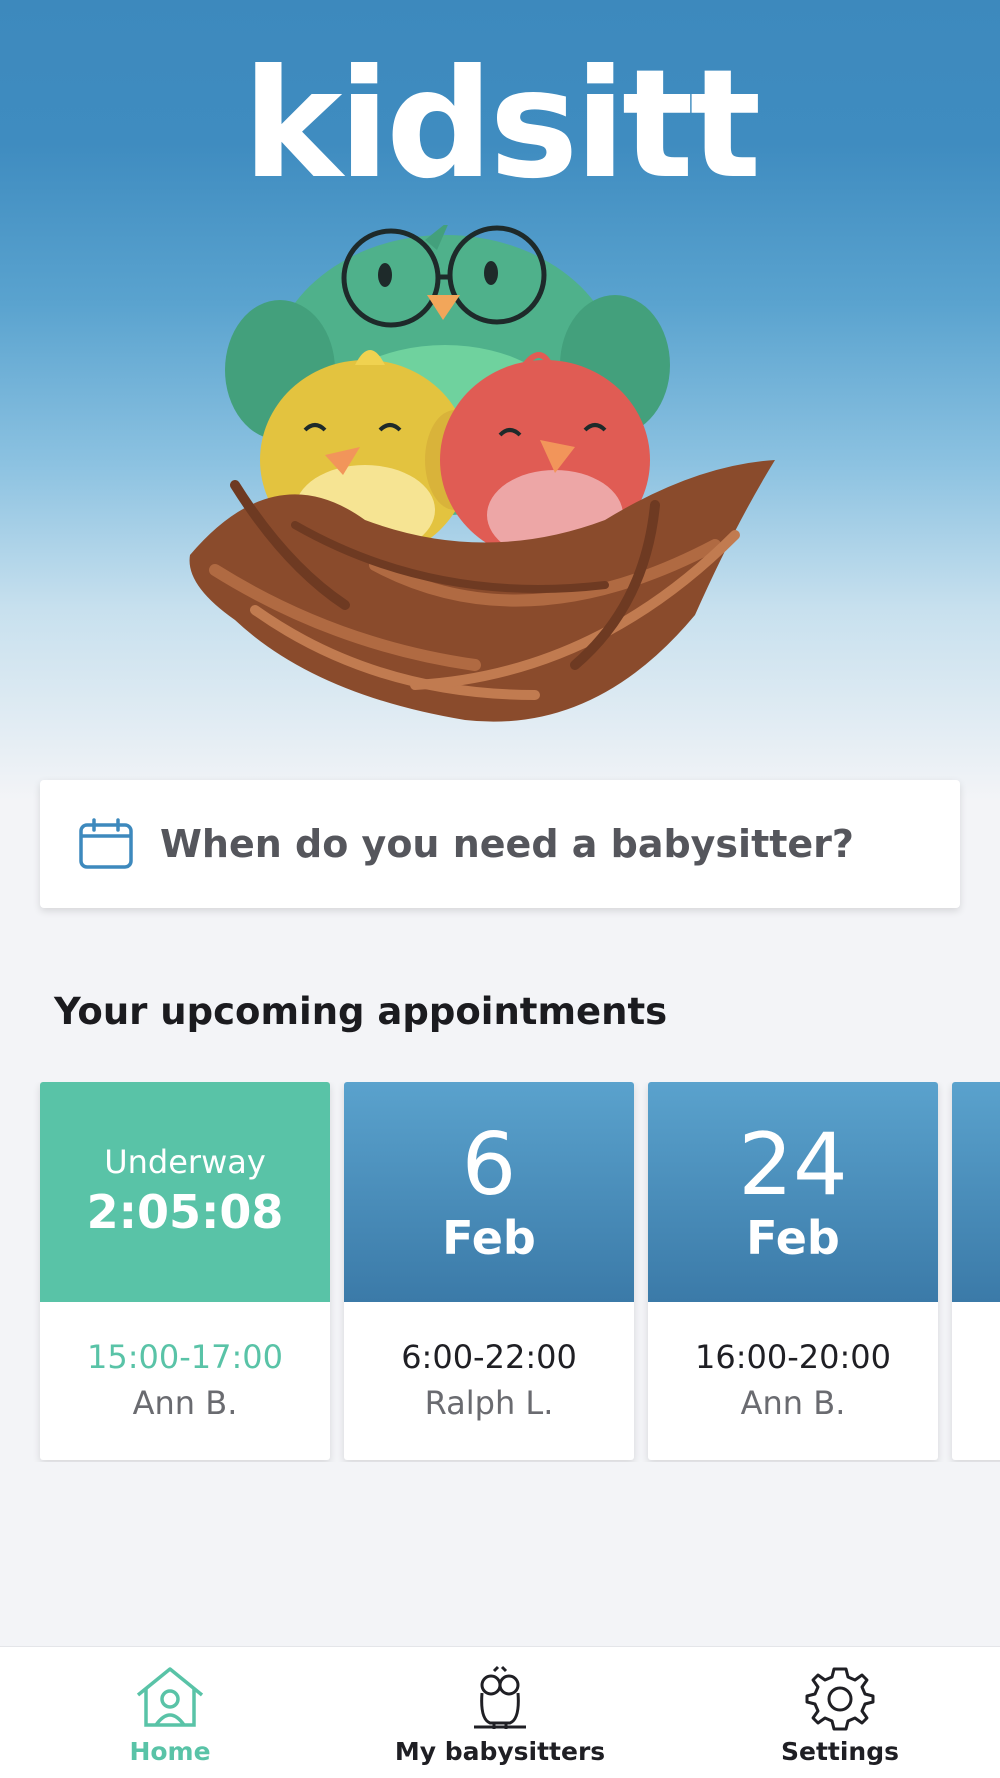  I want to click on appointment-header: Underway 2:05:08, so click(185, 1192).